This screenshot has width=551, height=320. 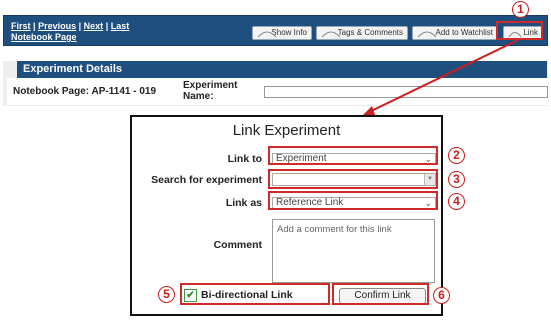 I want to click on callout-4-marker: 4, so click(x=456, y=201).